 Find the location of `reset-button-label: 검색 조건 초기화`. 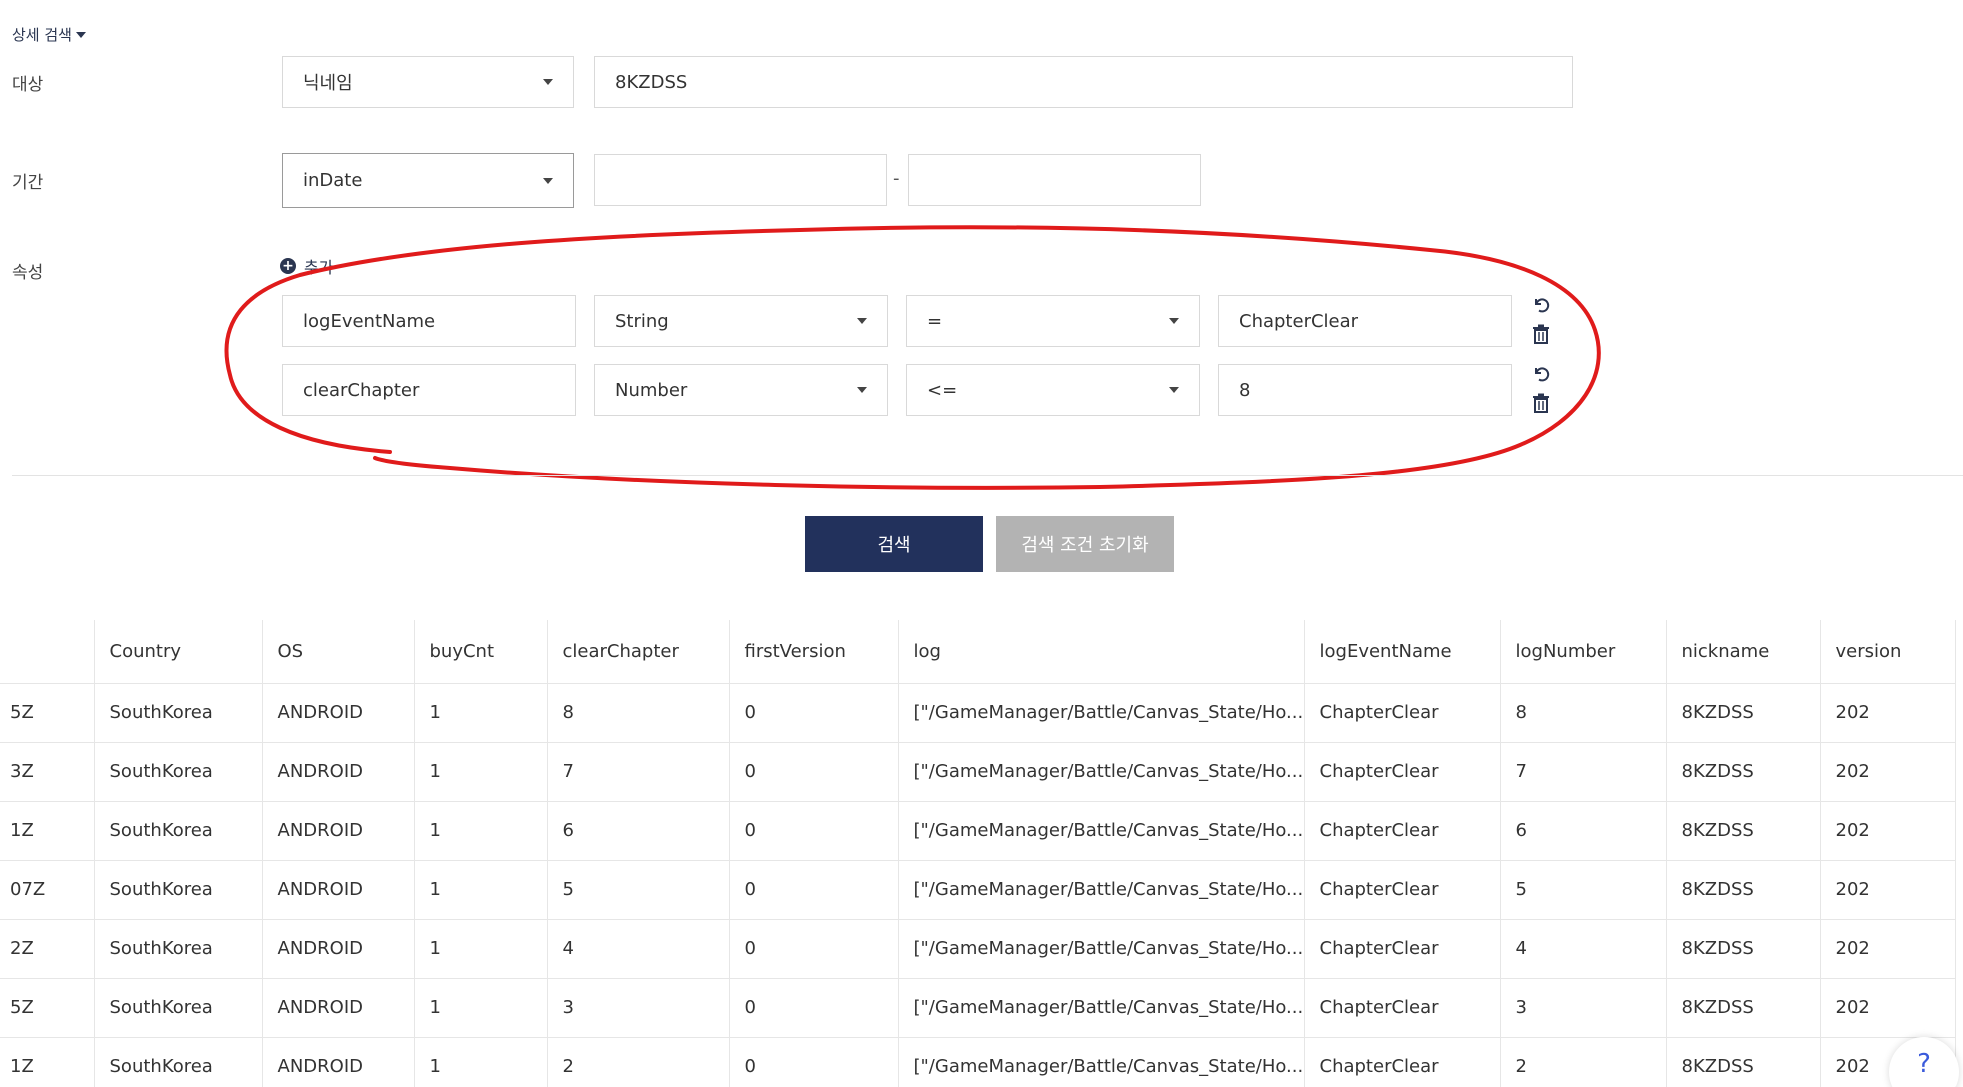

reset-button-label: 검색 조건 초기화 is located at coordinates (1085, 545).